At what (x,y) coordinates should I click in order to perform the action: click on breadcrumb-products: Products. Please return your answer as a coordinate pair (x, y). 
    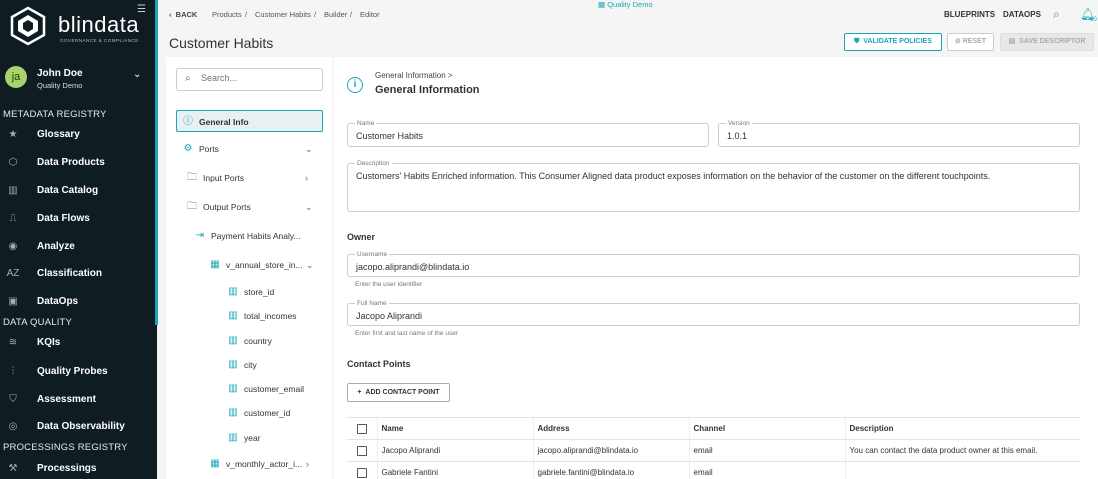
    Looking at the image, I should click on (227, 14).